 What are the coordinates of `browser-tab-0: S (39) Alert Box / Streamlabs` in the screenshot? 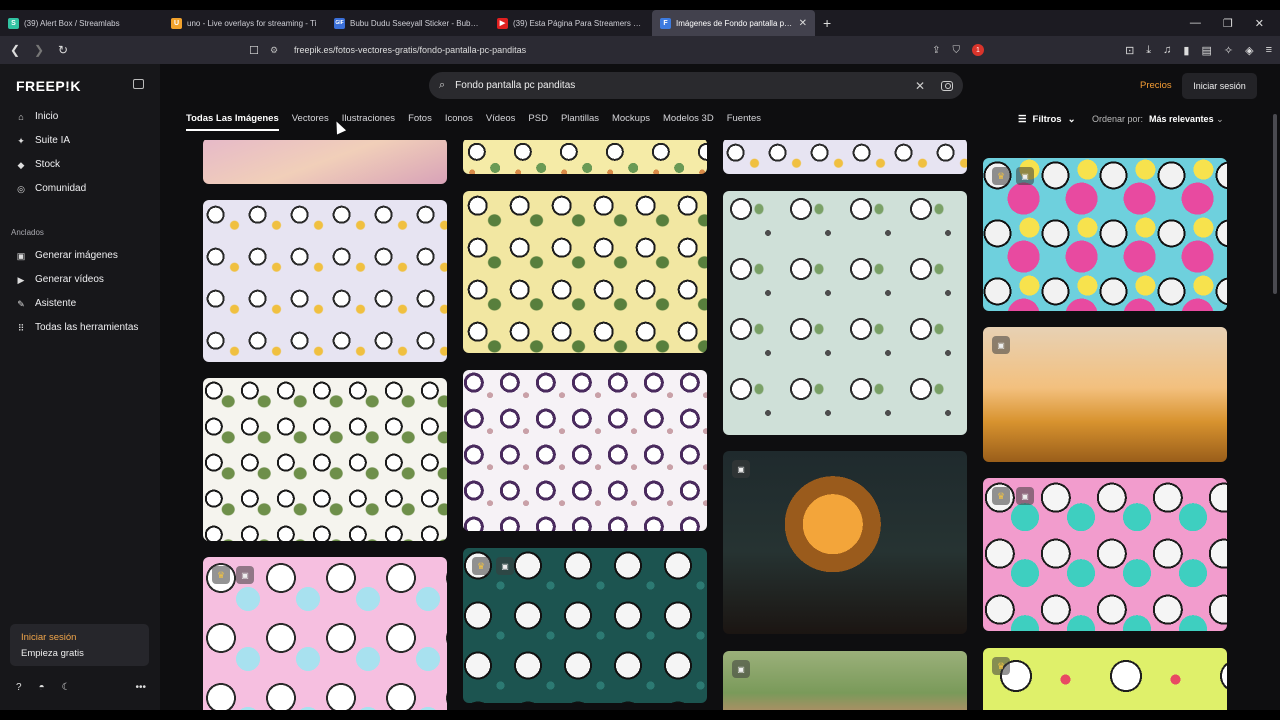 It's located at (81, 23).